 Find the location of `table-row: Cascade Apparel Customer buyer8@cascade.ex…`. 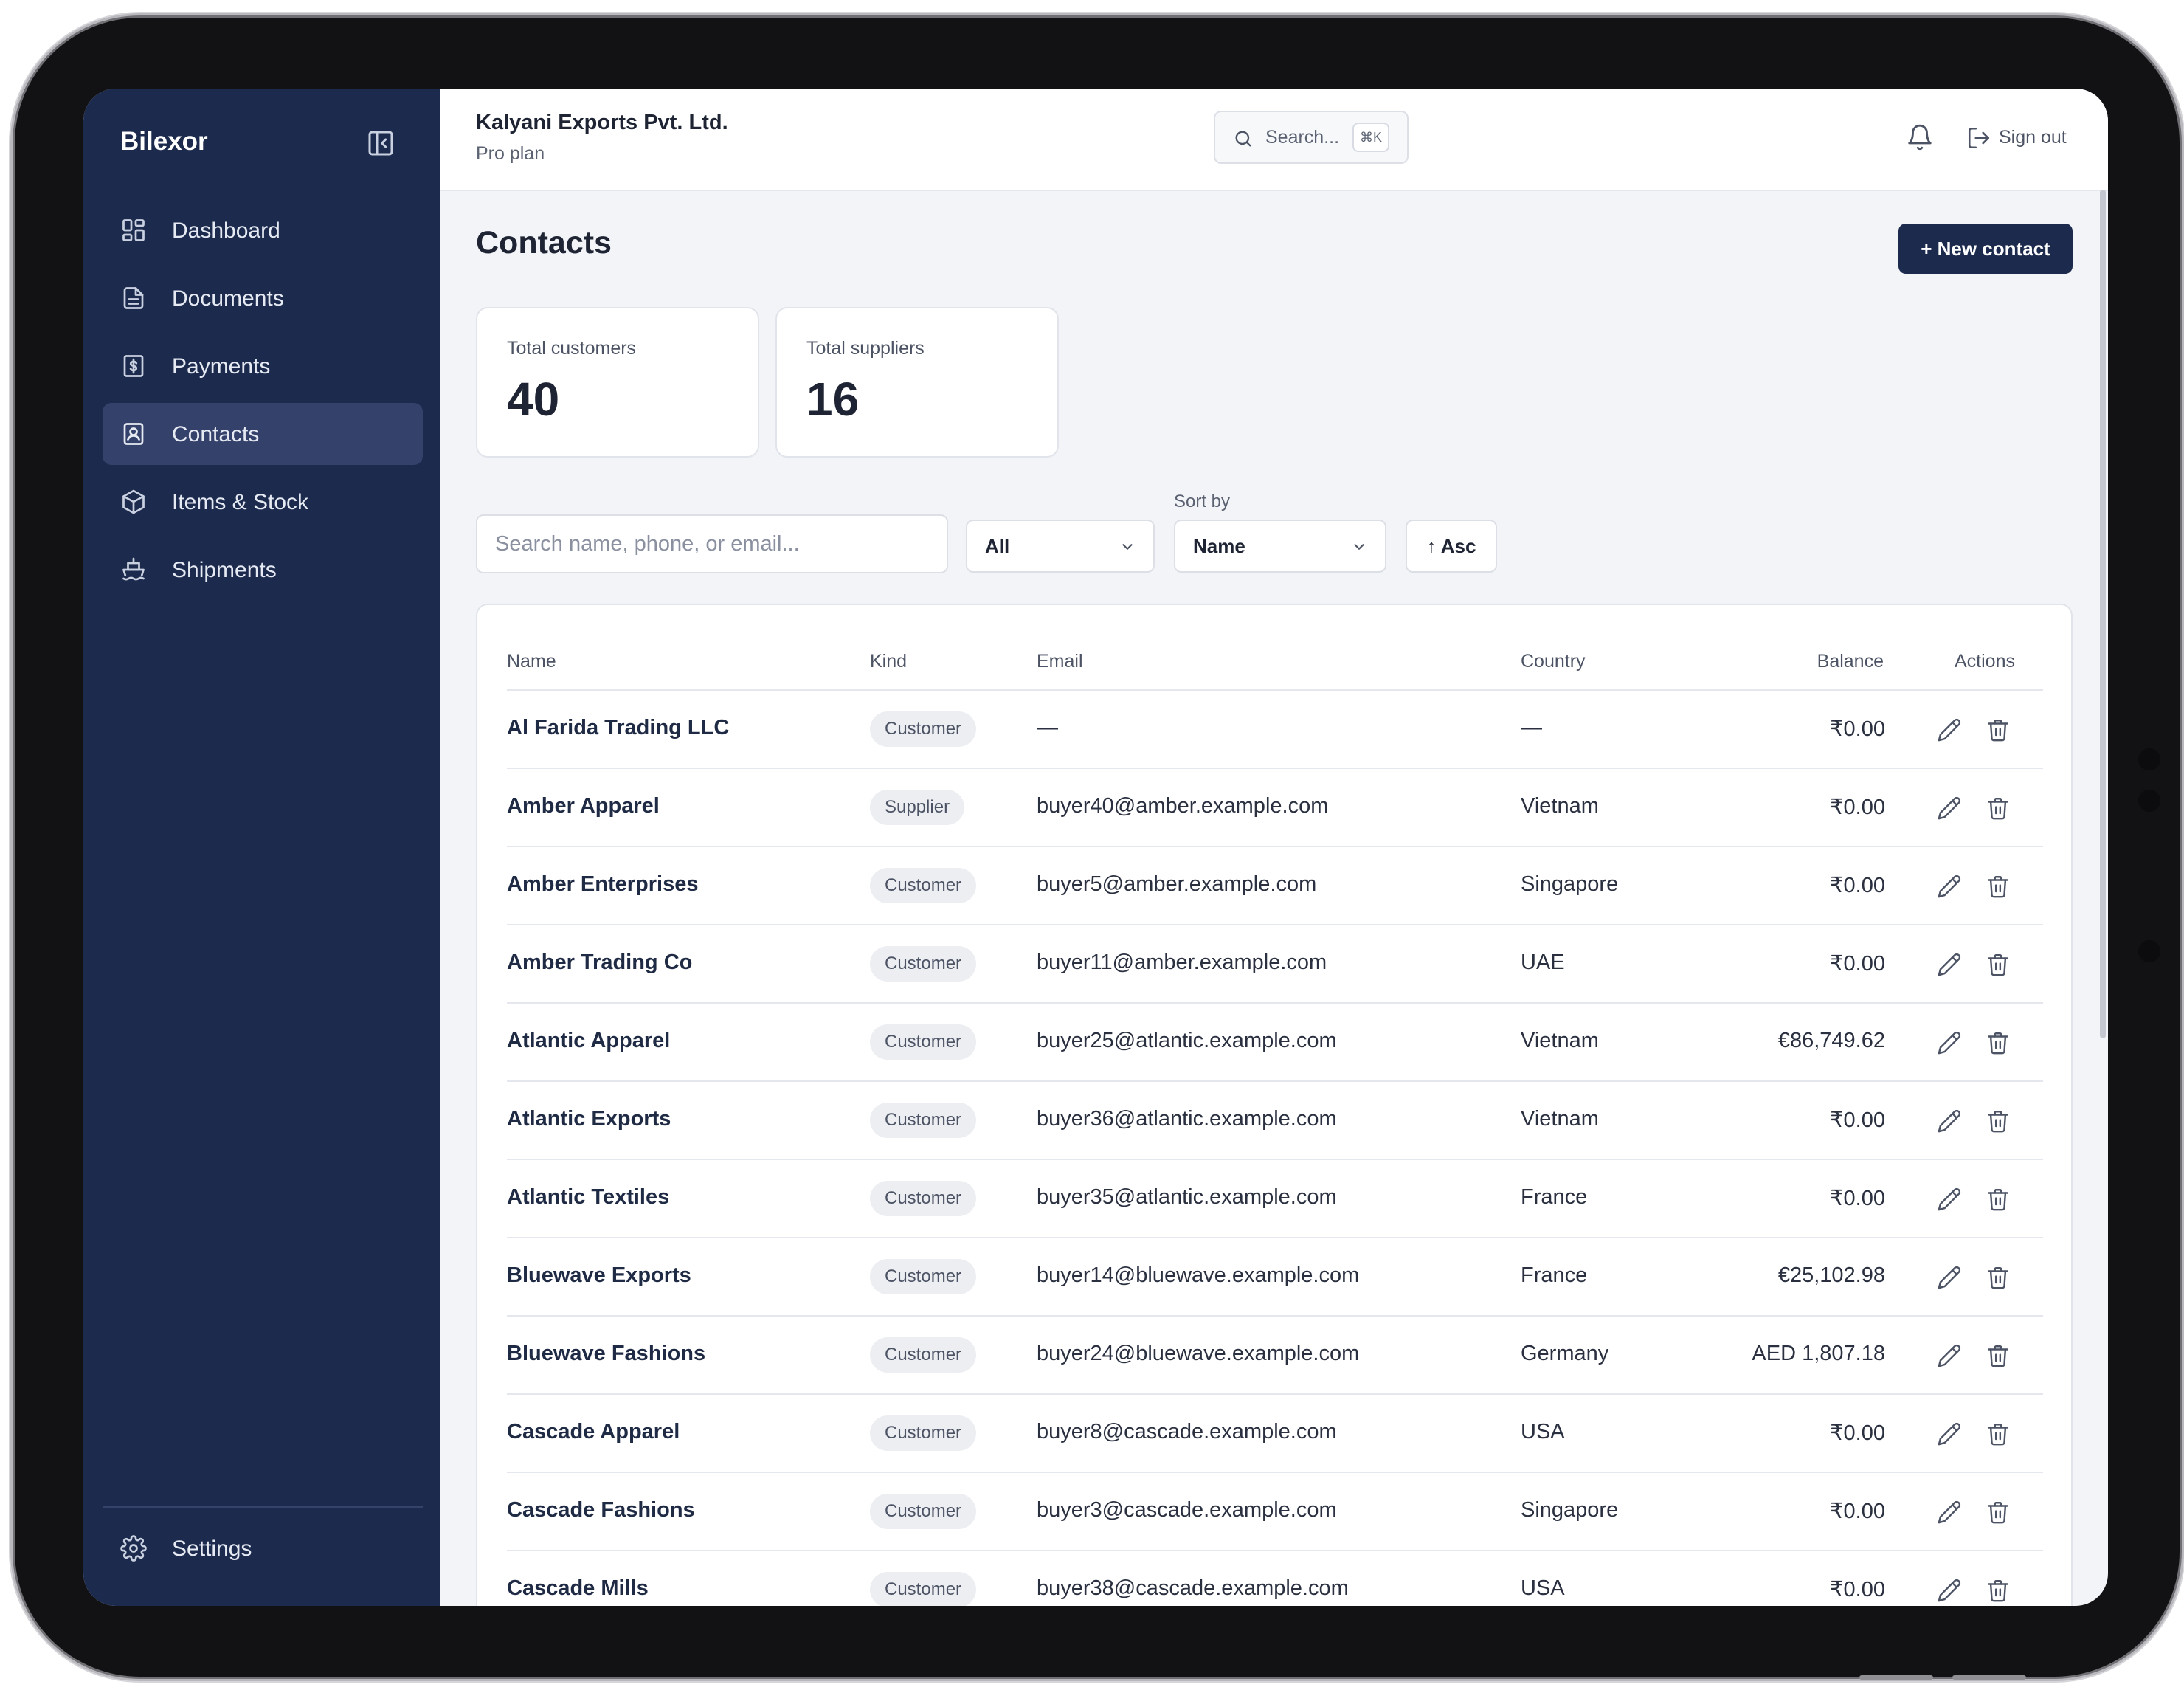

table-row: Cascade Apparel Customer buyer8@cascade.ex… is located at coordinates (1275, 1434).